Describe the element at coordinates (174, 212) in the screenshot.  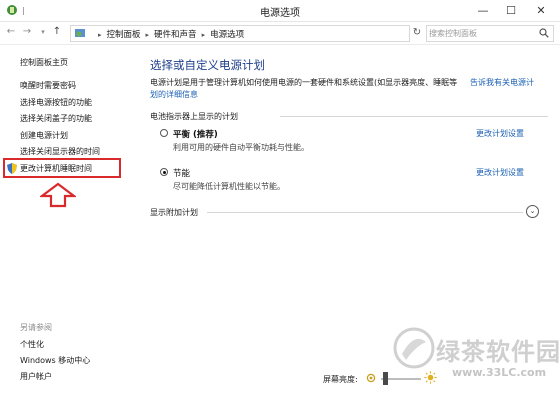
I see `show-additional-plans-label: 显示附加计划` at that location.